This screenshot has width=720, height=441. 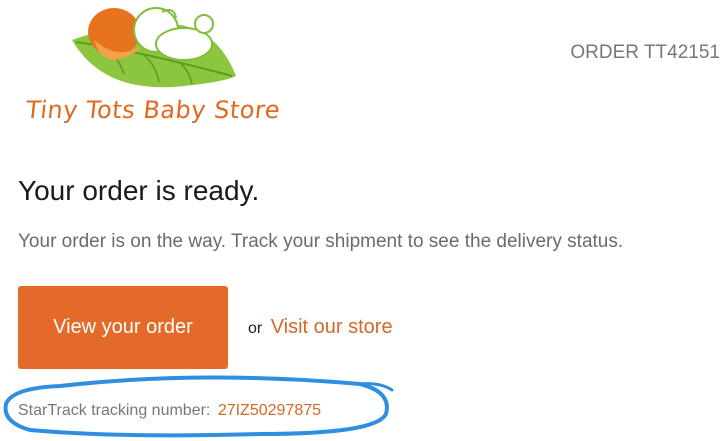 I want to click on store-logo: Tiny Tots Baby Store, so click(x=153, y=67).